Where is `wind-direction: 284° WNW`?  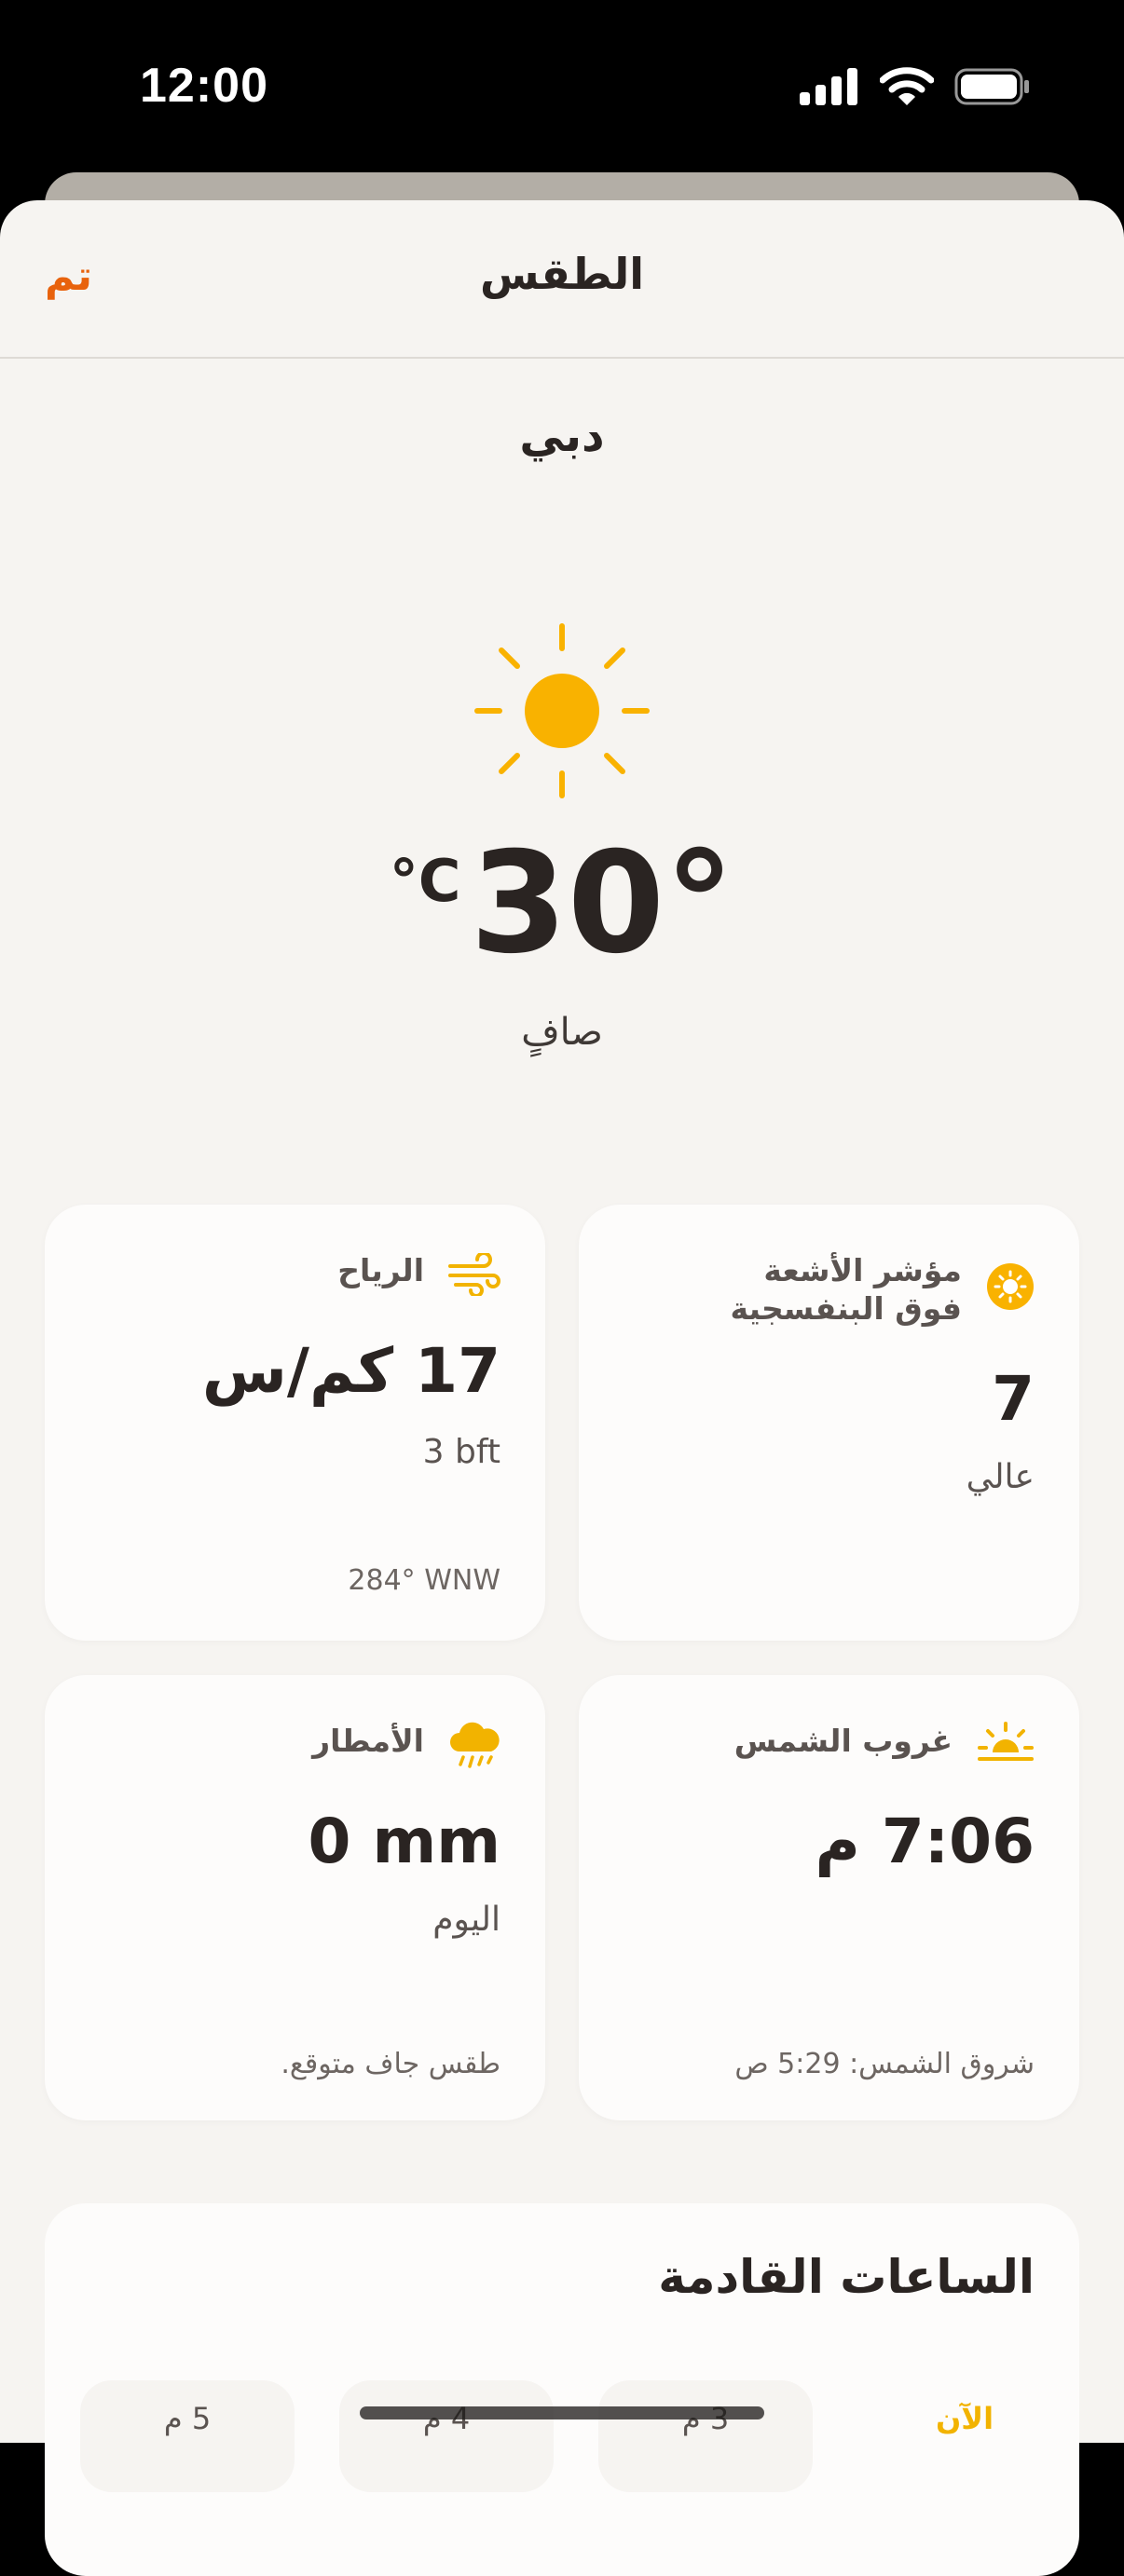 wind-direction: 284° WNW is located at coordinates (424, 1580).